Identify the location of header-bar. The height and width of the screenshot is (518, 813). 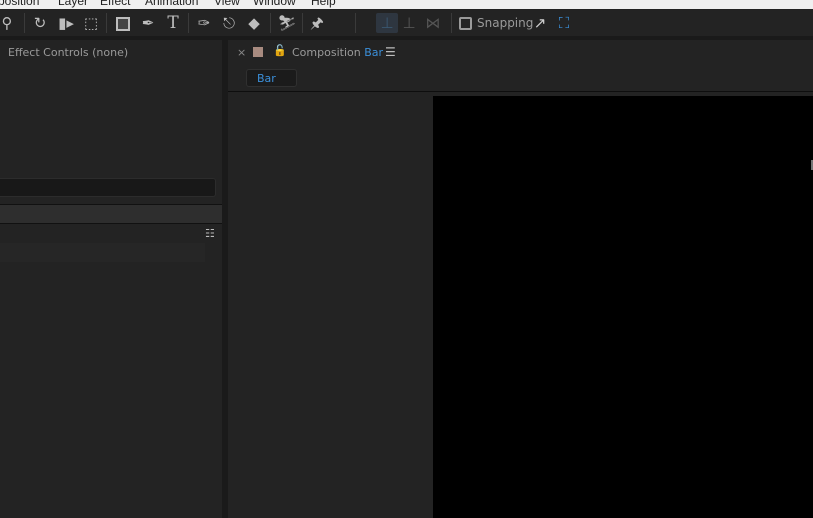
(111, 214).